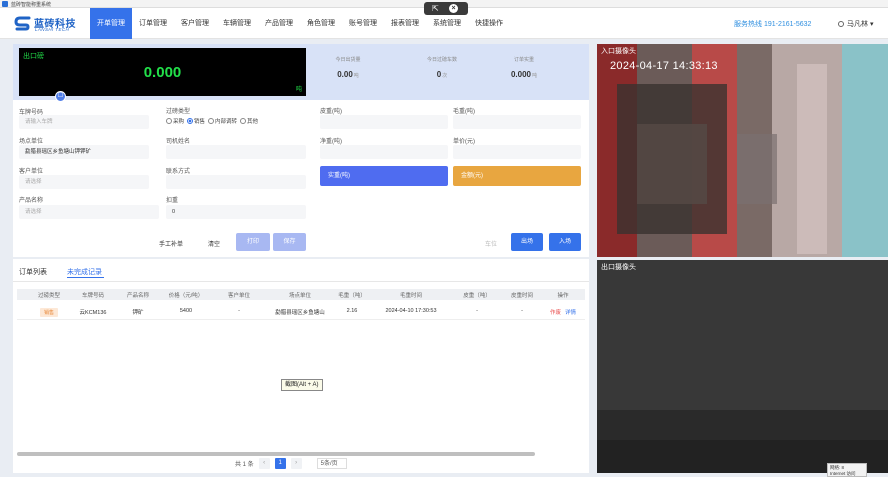 Image resolution: width=888 pixels, height=477 pixels. I want to click on nav-item: 开单管理, so click(111, 23).